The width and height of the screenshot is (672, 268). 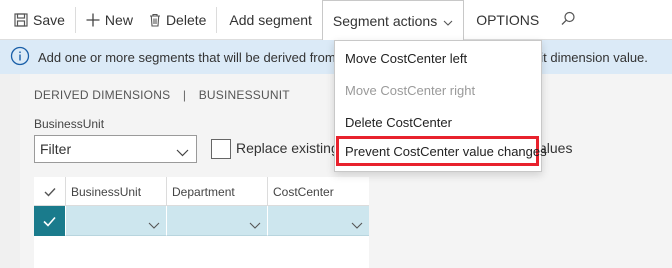 I want to click on search-icon, so click(x=568, y=20).